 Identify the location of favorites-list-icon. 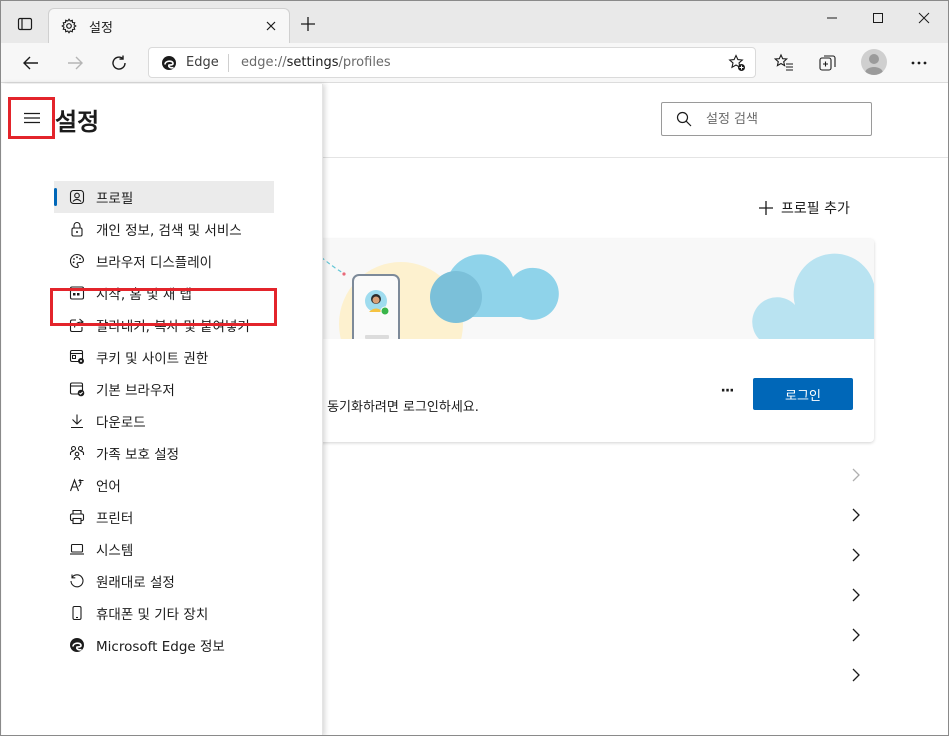
(783, 62).